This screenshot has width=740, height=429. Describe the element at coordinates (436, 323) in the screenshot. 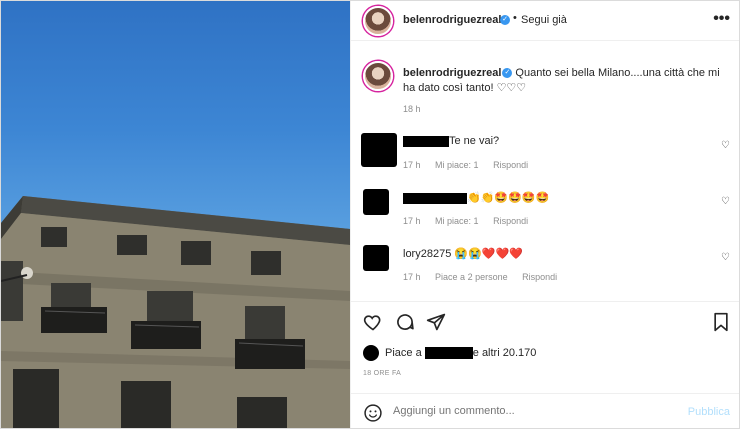

I see `share-icon` at that location.